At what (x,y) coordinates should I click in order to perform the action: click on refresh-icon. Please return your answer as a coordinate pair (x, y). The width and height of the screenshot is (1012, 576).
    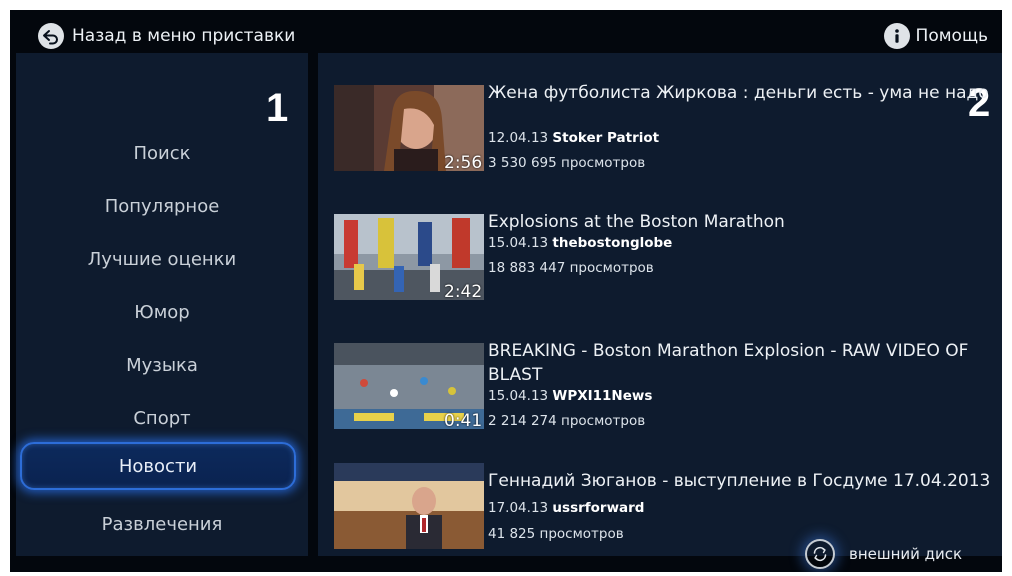
    Looking at the image, I should click on (820, 554).